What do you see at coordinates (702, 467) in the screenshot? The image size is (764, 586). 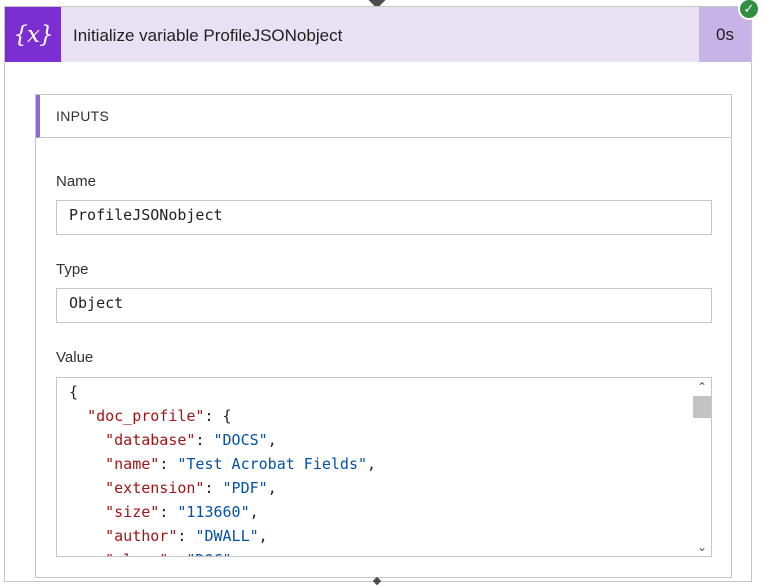 I see `scrollbar: ⌃ ⌄` at bounding box center [702, 467].